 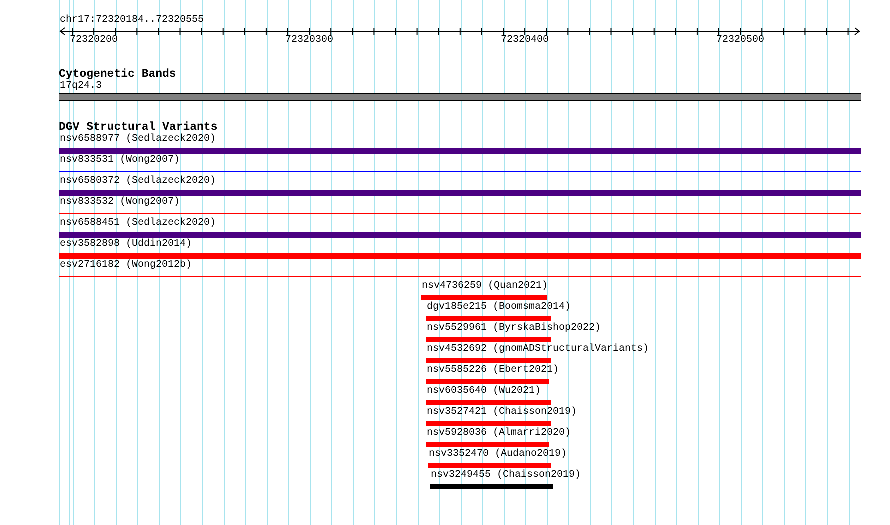 What do you see at coordinates (506, 476) in the screenshot?
I see `feature-label: nsv3249455 (Chaisson2019)` at bounding box center [506, 476].